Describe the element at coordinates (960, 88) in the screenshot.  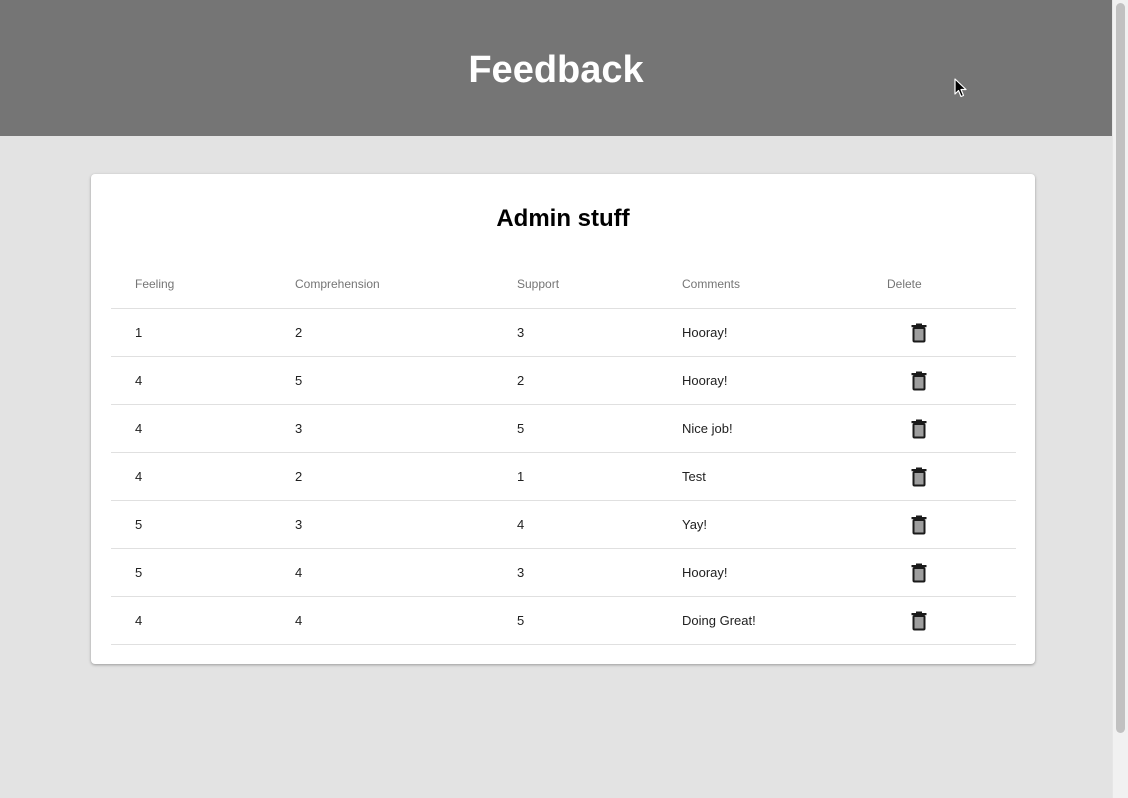
I see `mouse-cursor-icon` at that location.